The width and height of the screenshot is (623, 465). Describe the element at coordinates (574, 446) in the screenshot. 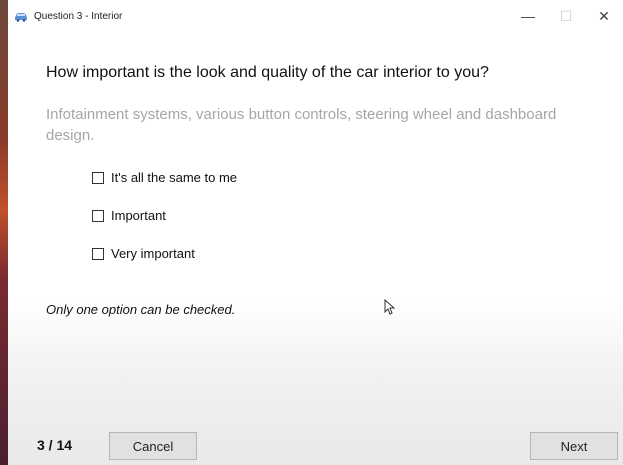

I see `next-button: Next` at that location.